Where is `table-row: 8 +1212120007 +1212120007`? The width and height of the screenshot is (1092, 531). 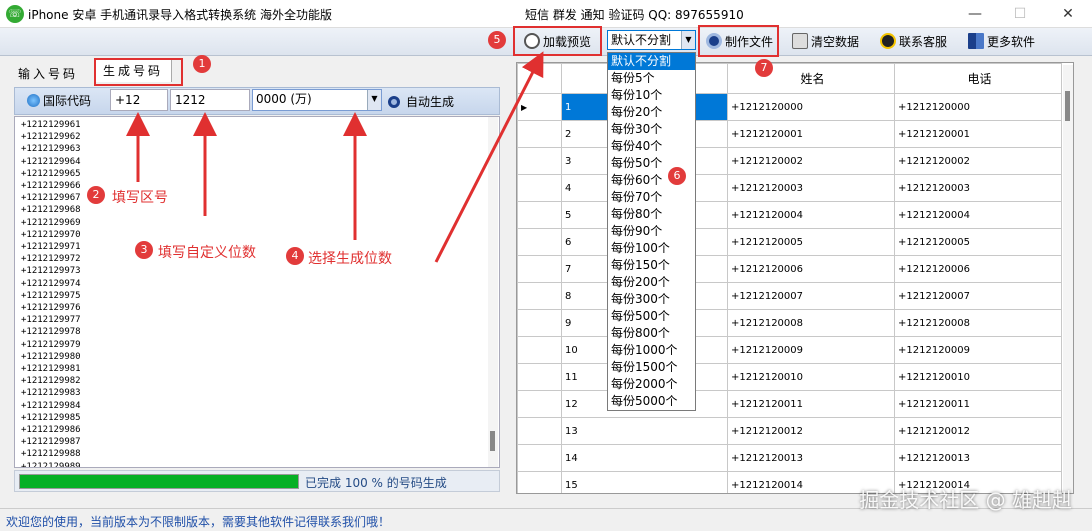 table-row: 8 +1212120007 +1212120007 is located at coordinates (789, 296).